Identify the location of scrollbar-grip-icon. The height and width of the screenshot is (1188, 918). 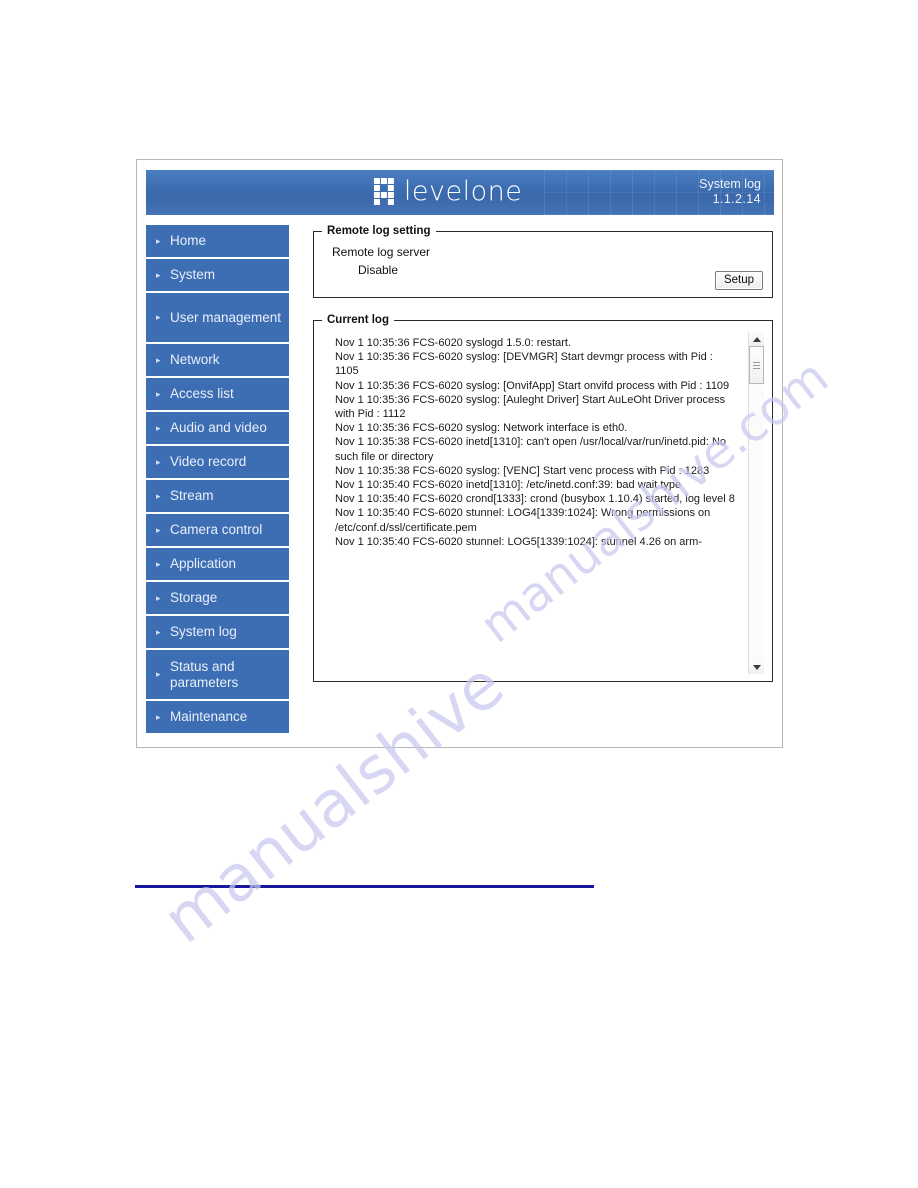
(756, 365).